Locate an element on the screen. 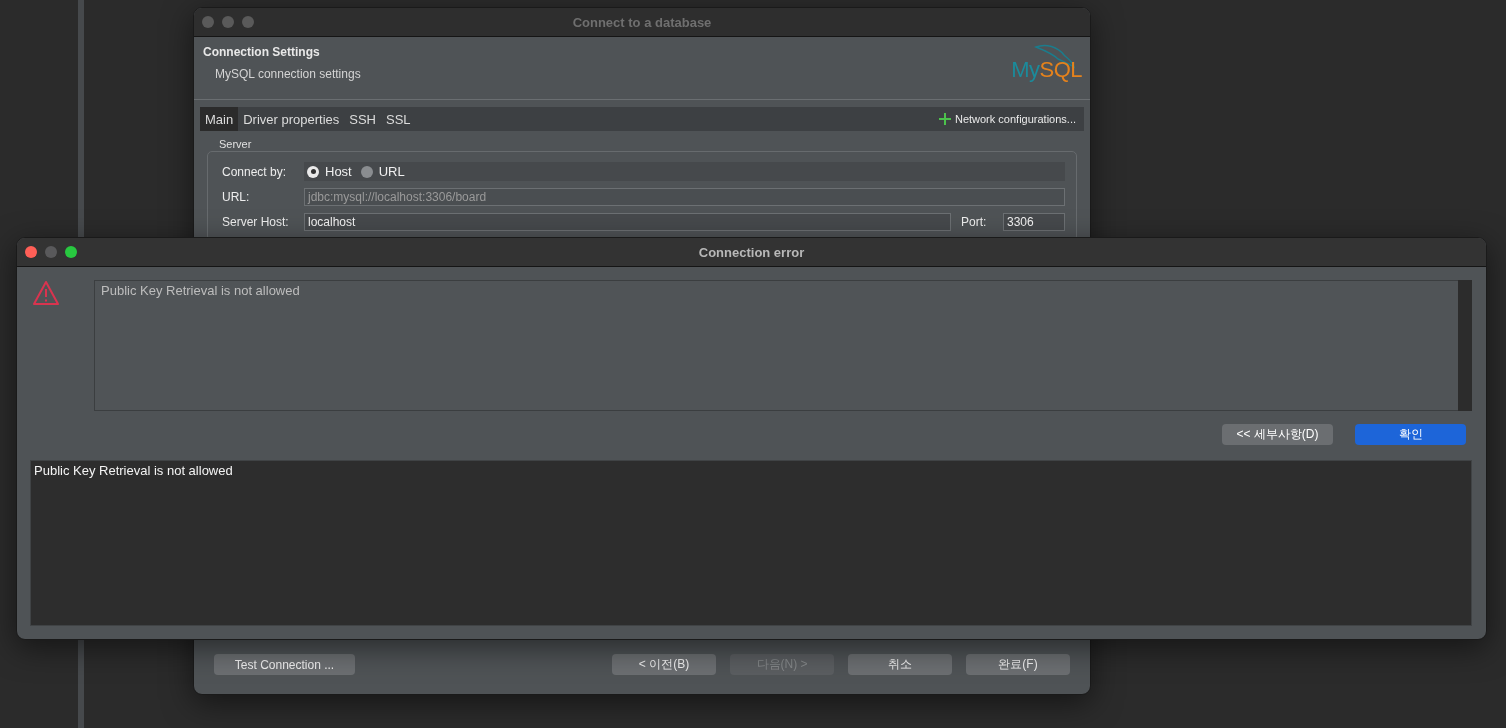 The height and width of the screenshot is (728, 1506). mysql-logo: MySQL is located at coordinates (1046, 70).